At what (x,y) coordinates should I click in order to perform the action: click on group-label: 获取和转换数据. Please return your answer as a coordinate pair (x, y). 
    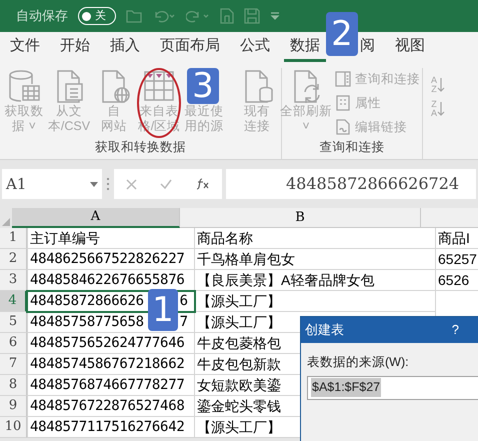
    Looking at the image, I should click on (140, 147).